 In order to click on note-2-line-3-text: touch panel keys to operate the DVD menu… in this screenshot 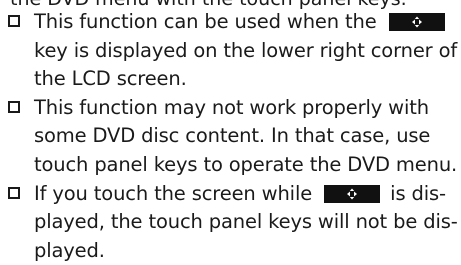, I will do `click(246, 164)`.